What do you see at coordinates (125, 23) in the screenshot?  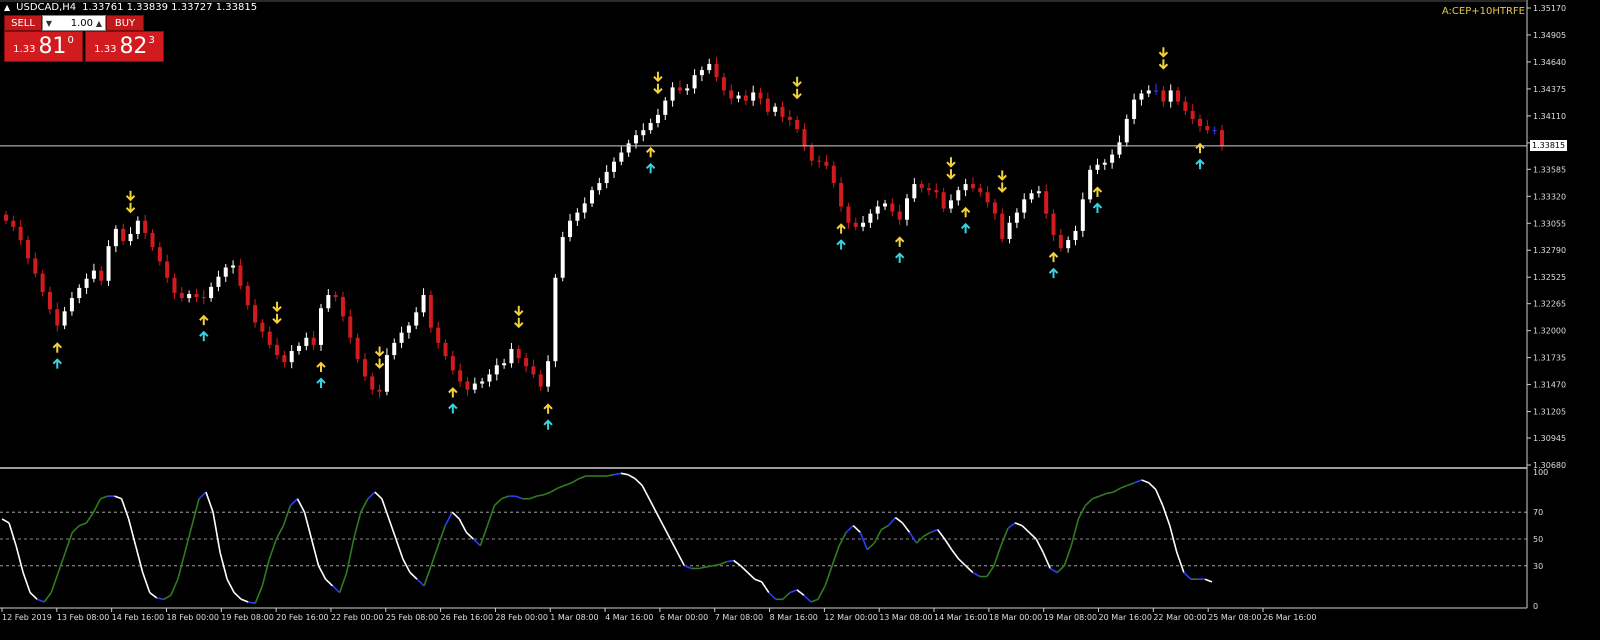 I see `buy-button: BUY` at bounding box center [125, 23].